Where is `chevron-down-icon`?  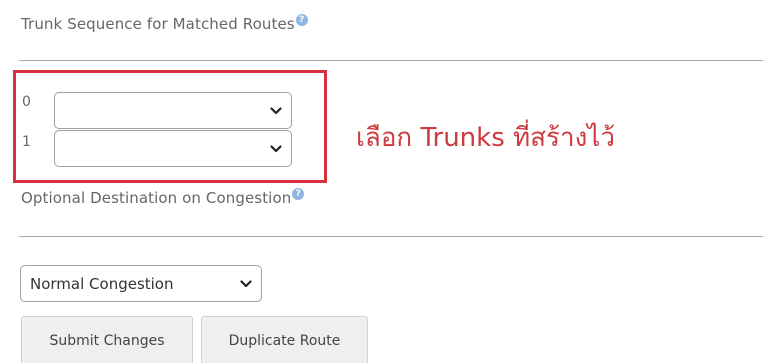
chevron-down-icon is located at coordinates (246, 283).